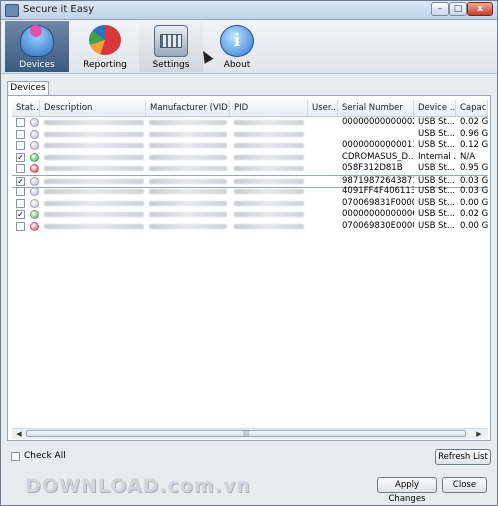  Describe the element at coordinates (28, 88) in the screenshot. I see `tab-devices: Devices` at that location.